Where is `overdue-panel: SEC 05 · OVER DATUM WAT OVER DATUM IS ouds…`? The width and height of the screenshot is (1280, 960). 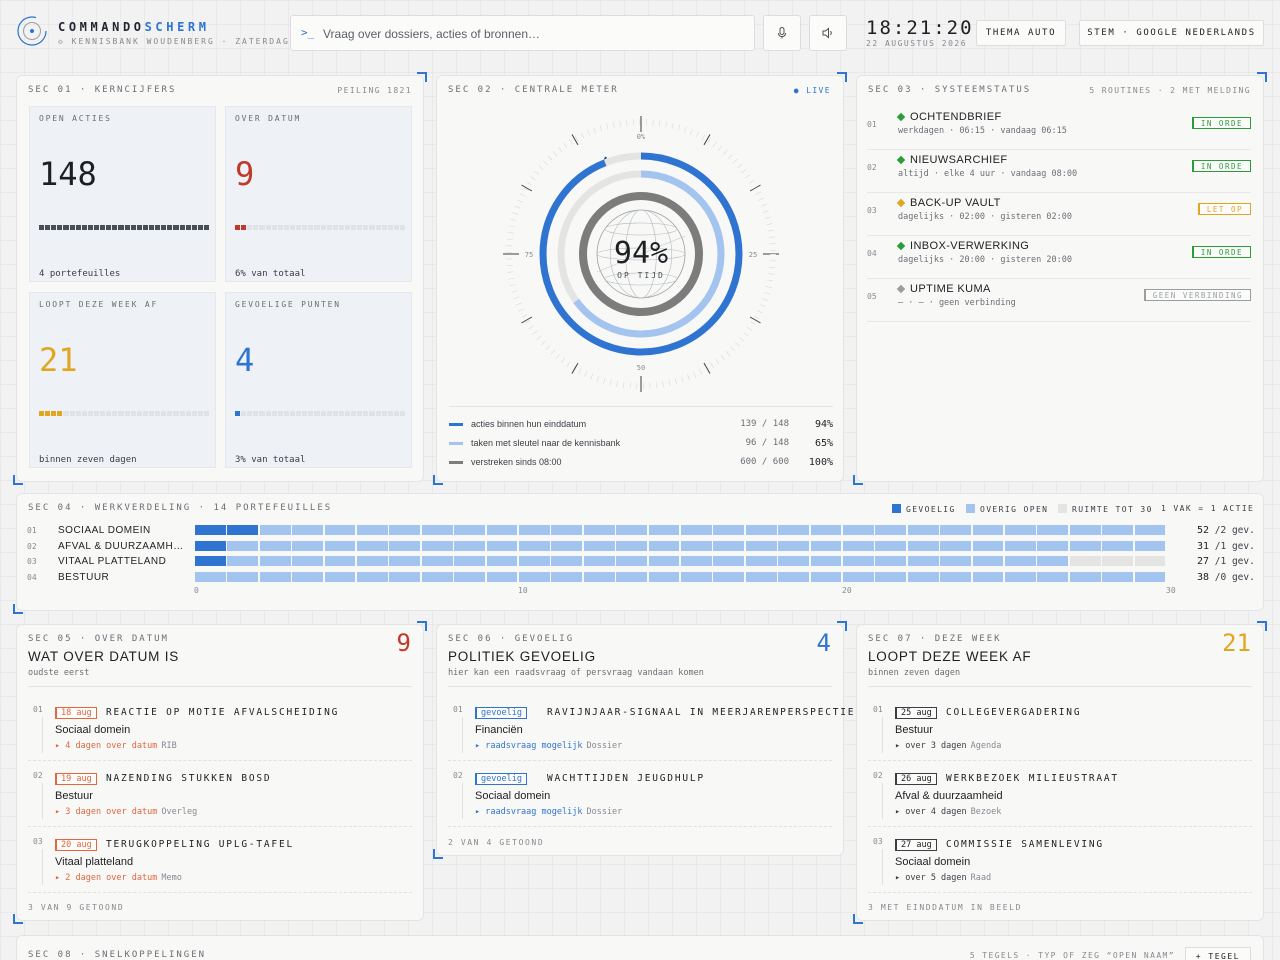 overdue-panel: SEC 05 · OVER DATUM WAT OVER DATUM IS ouds… is located at coordinates (220, 772).